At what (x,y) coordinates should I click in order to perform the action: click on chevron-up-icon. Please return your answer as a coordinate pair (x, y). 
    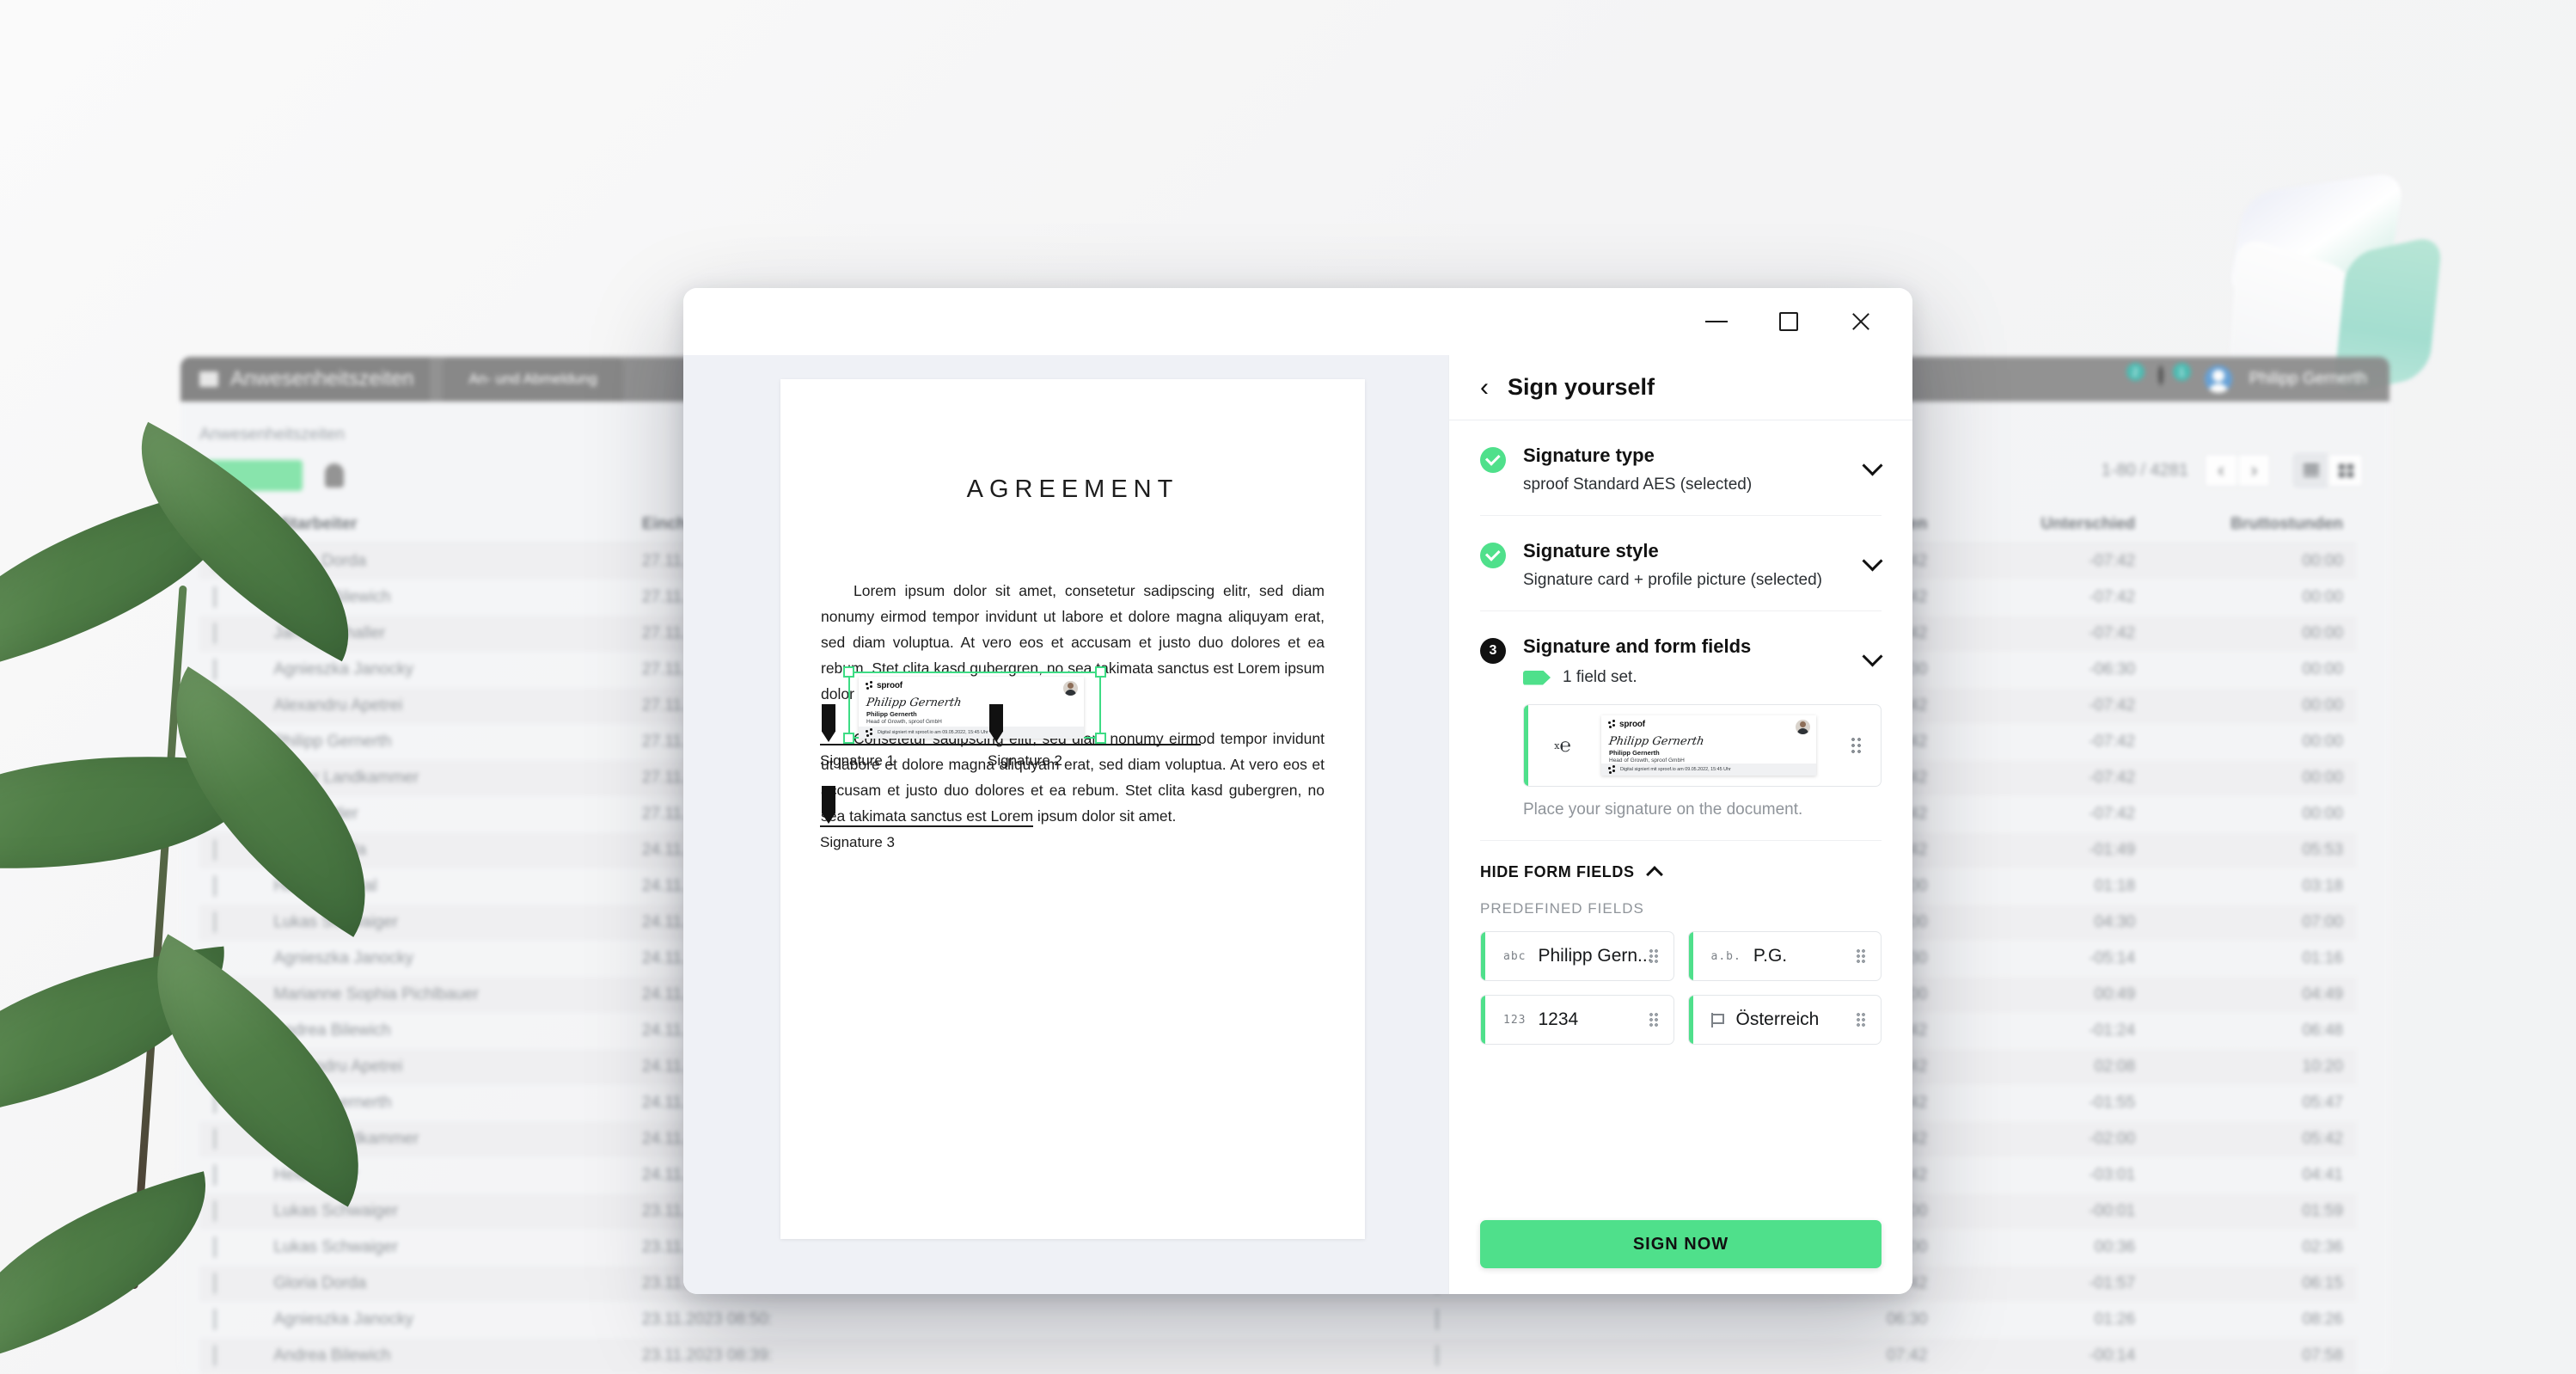
    Looking at the image, I should click on (1654, 874).